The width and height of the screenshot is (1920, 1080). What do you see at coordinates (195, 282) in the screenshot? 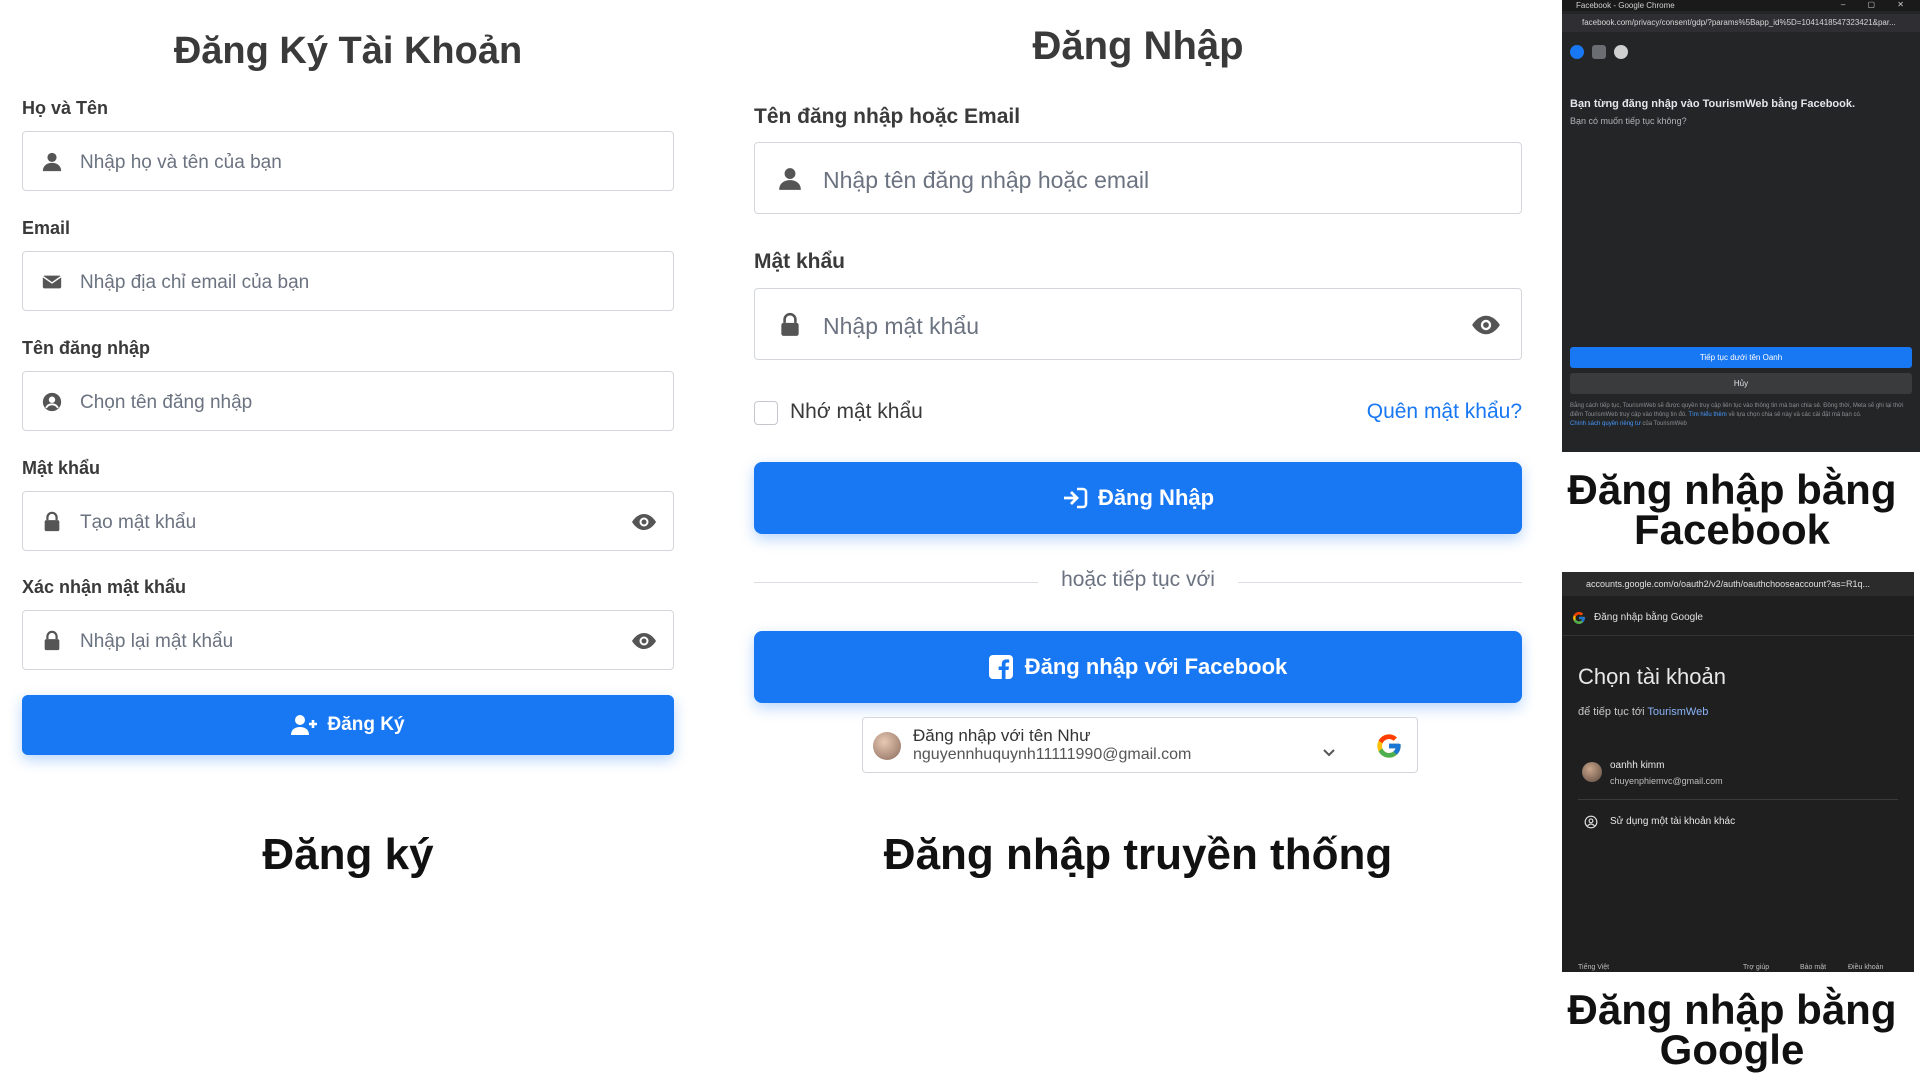
I see `email-placeholder: Nhập địa chỉ email của bạn` at bounding box center [195, 282].